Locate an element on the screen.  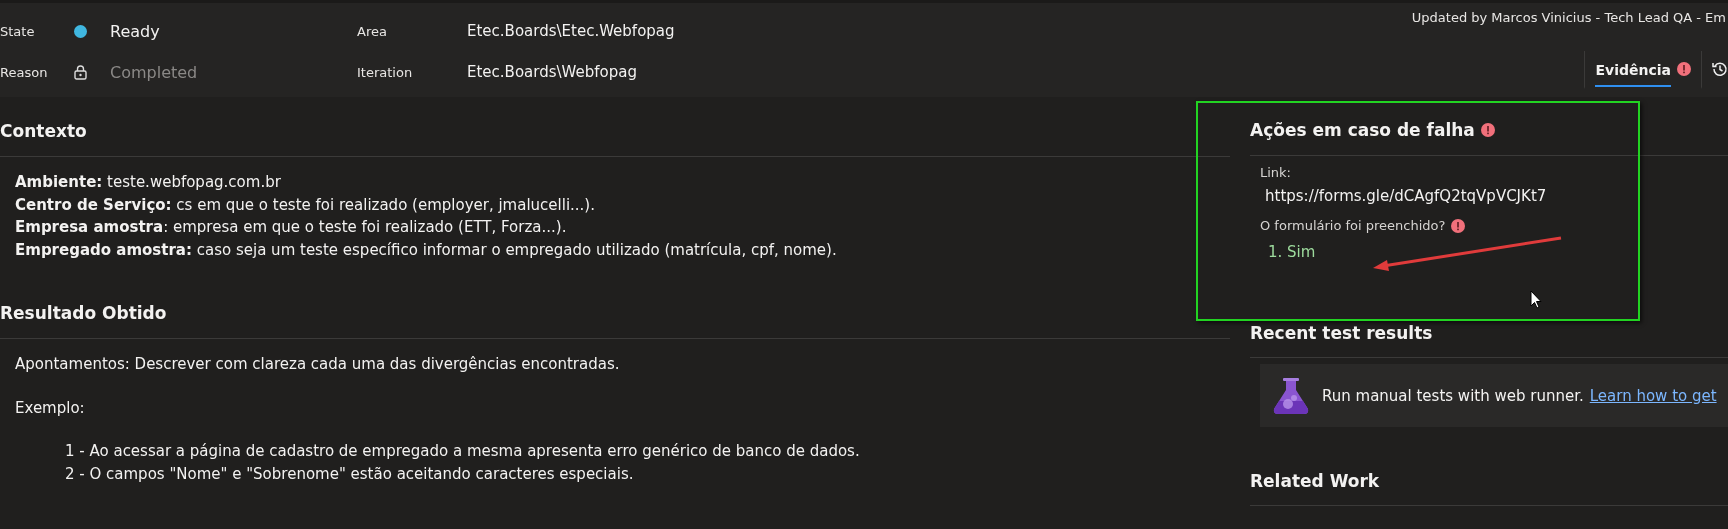
field-value: Etec.Boards\Etec.Webfopag is located at coordinates (571, 31).